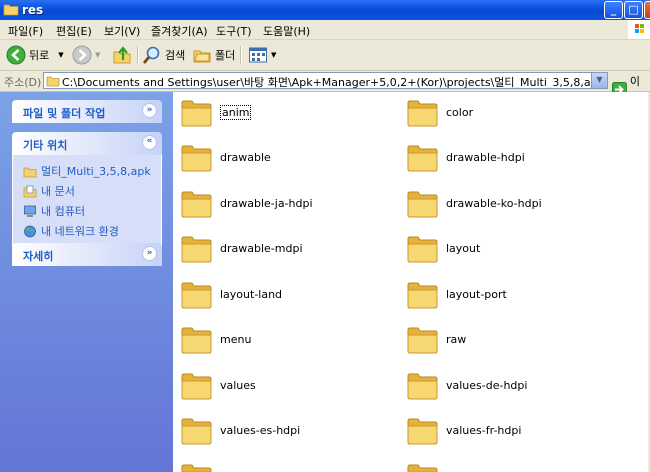  I want to click on place-label: 내 네트워크 환경, so click(80, 231).